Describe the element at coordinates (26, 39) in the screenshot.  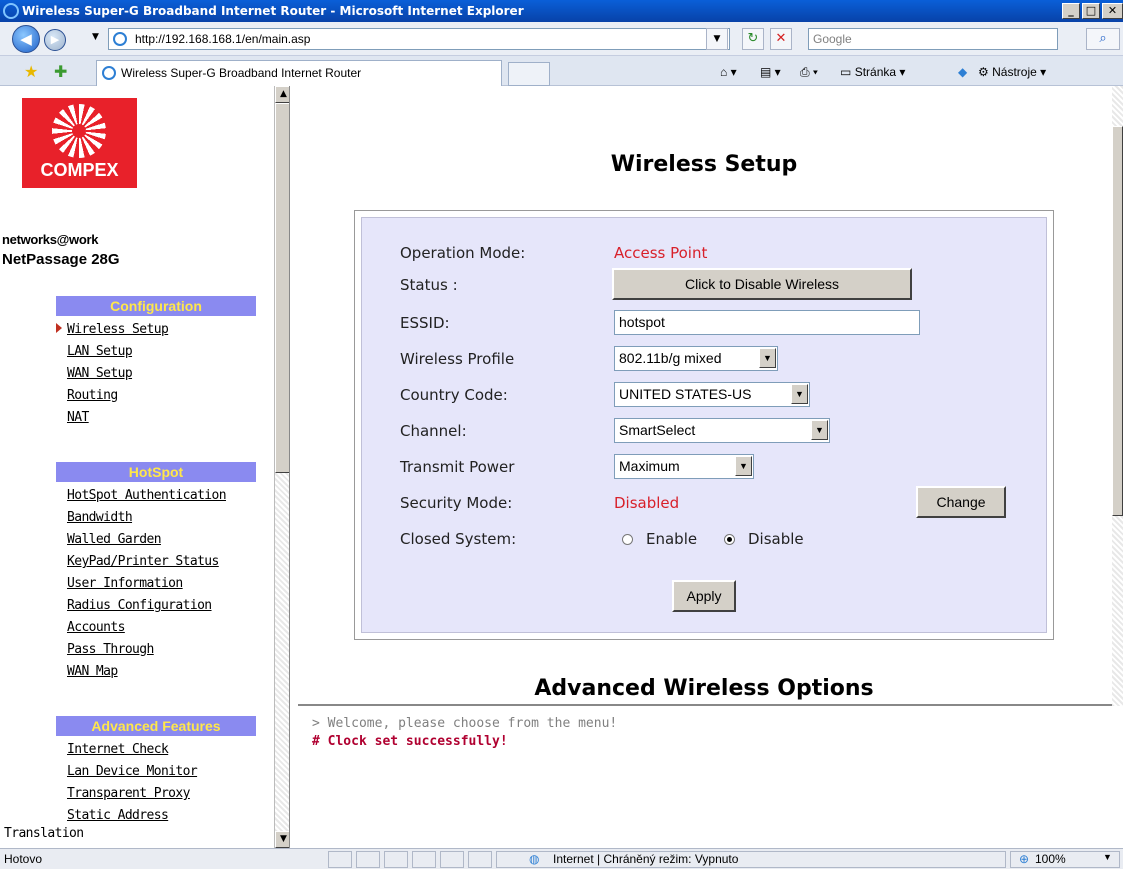
I see `back-button: ◀` at that location.